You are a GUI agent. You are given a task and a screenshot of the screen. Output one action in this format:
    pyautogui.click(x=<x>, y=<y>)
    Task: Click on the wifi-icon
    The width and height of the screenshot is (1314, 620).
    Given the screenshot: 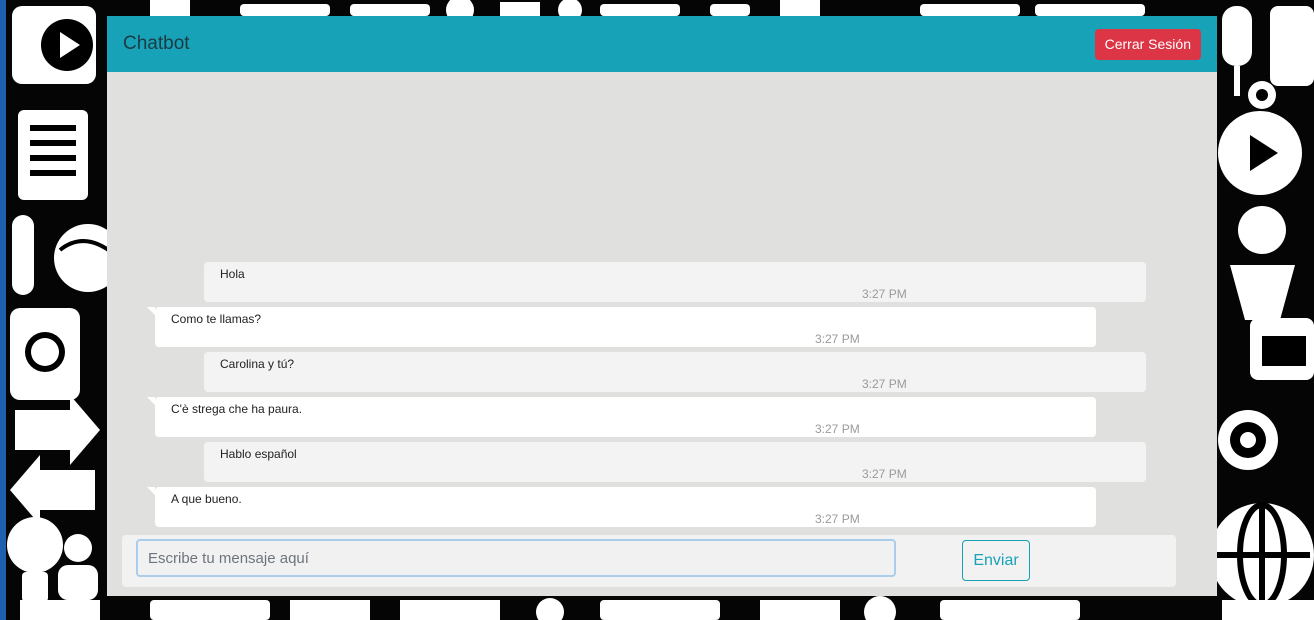 What is the action you would take?
    pyautogui.click(x=1248, y=440)
    